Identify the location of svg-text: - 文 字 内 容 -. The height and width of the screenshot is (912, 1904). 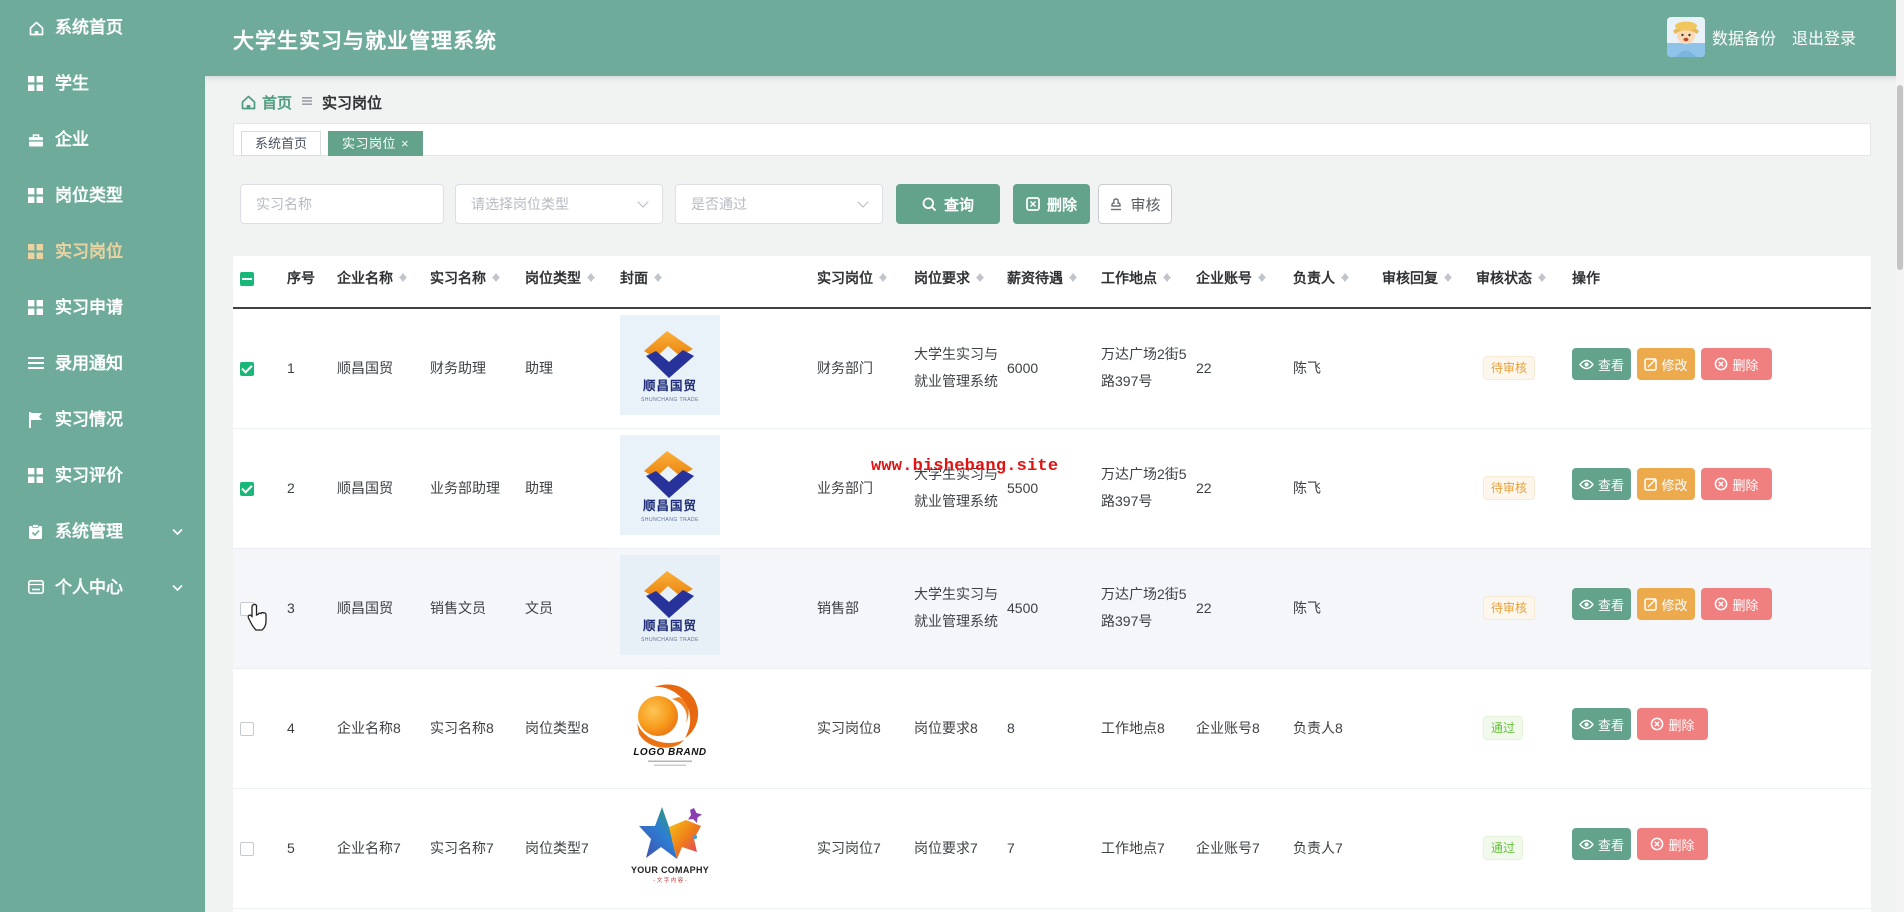
(669, 880).